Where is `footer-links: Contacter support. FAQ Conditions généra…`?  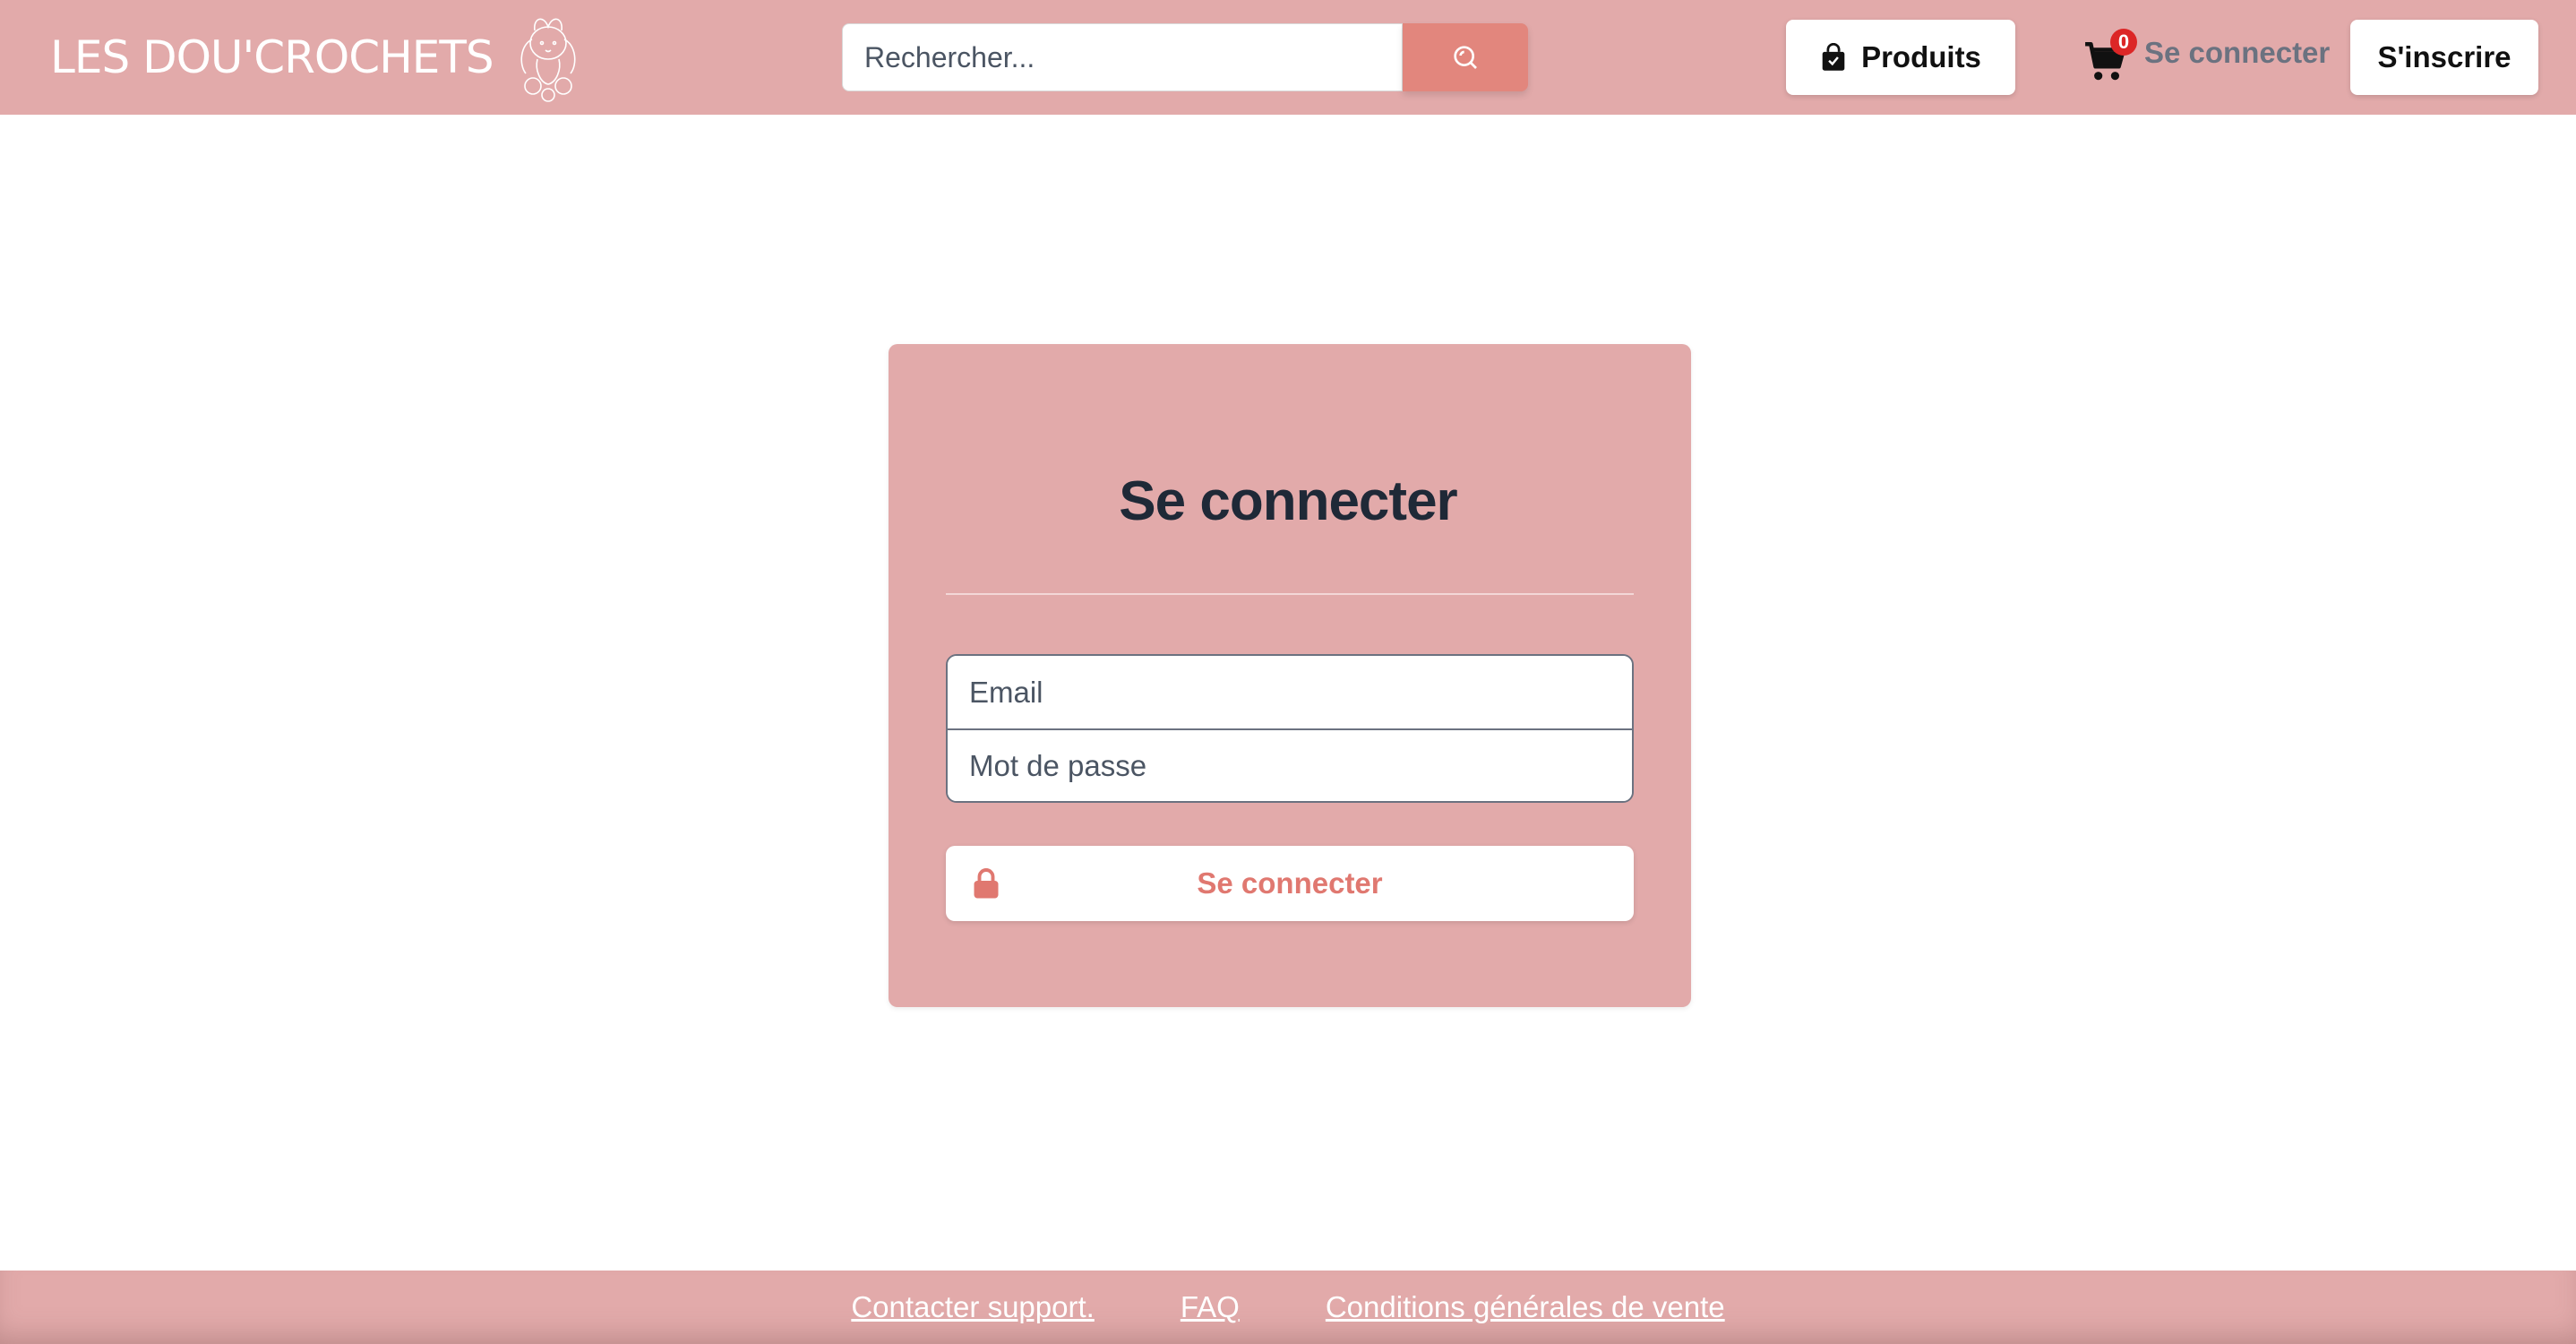
footer-links: Contacter support. FAQ Conditions généra… is located at coordinates (1288, 1307).